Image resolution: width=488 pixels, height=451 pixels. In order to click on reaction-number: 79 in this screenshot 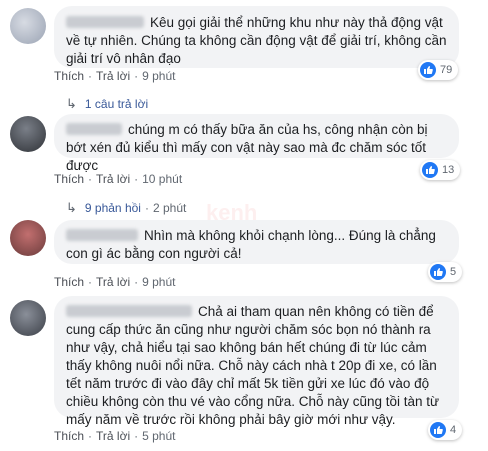, I will do `click(446, 70)`.